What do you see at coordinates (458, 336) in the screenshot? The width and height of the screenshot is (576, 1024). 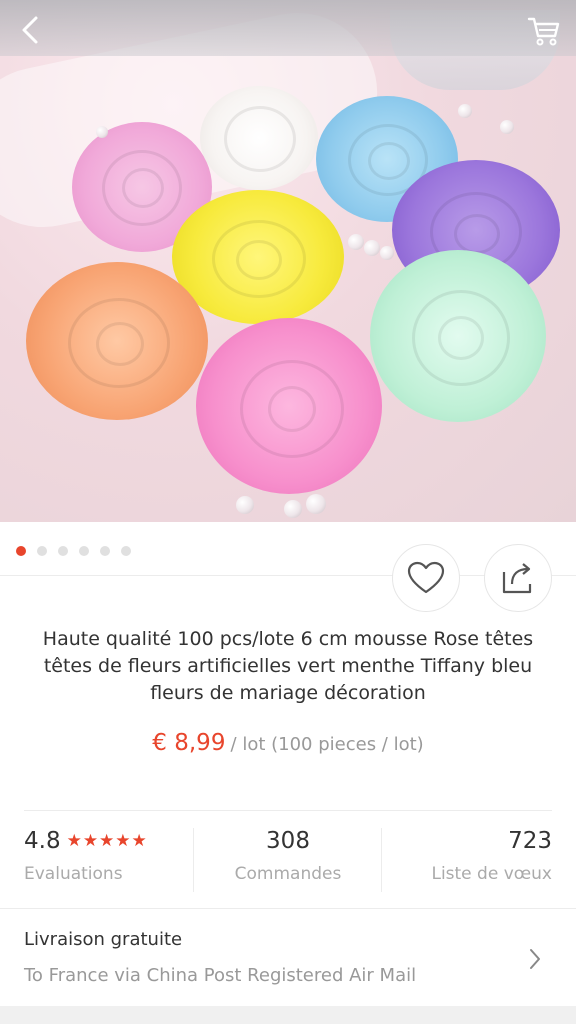 I see `rose-mint` at bounding box center [458, 336].